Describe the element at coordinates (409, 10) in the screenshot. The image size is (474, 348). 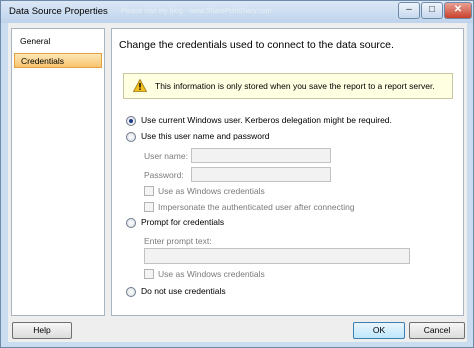
I see `minimize-button: –` at that location.